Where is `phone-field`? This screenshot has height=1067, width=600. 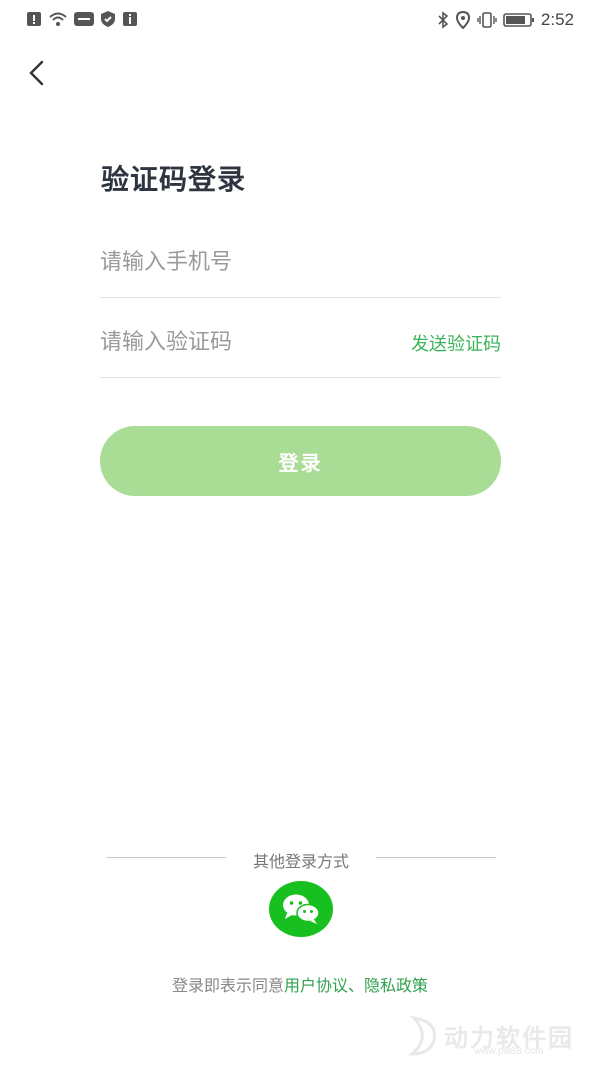 phone-field is located at coordinates (300, 258).